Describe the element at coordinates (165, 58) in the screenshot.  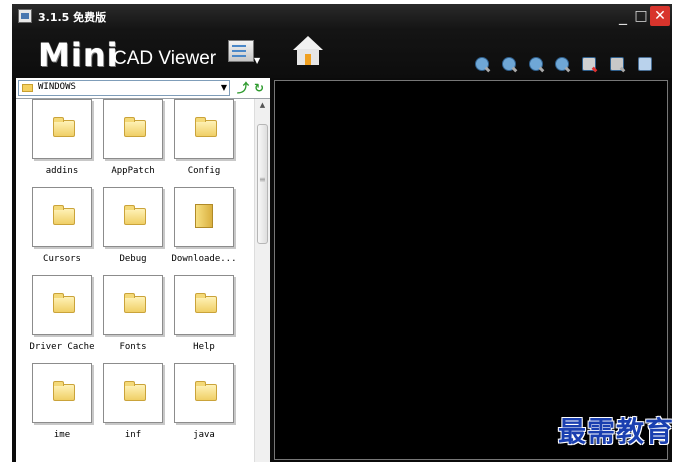
I see `logo-cad-viewer: CAD Viewer` at that location.